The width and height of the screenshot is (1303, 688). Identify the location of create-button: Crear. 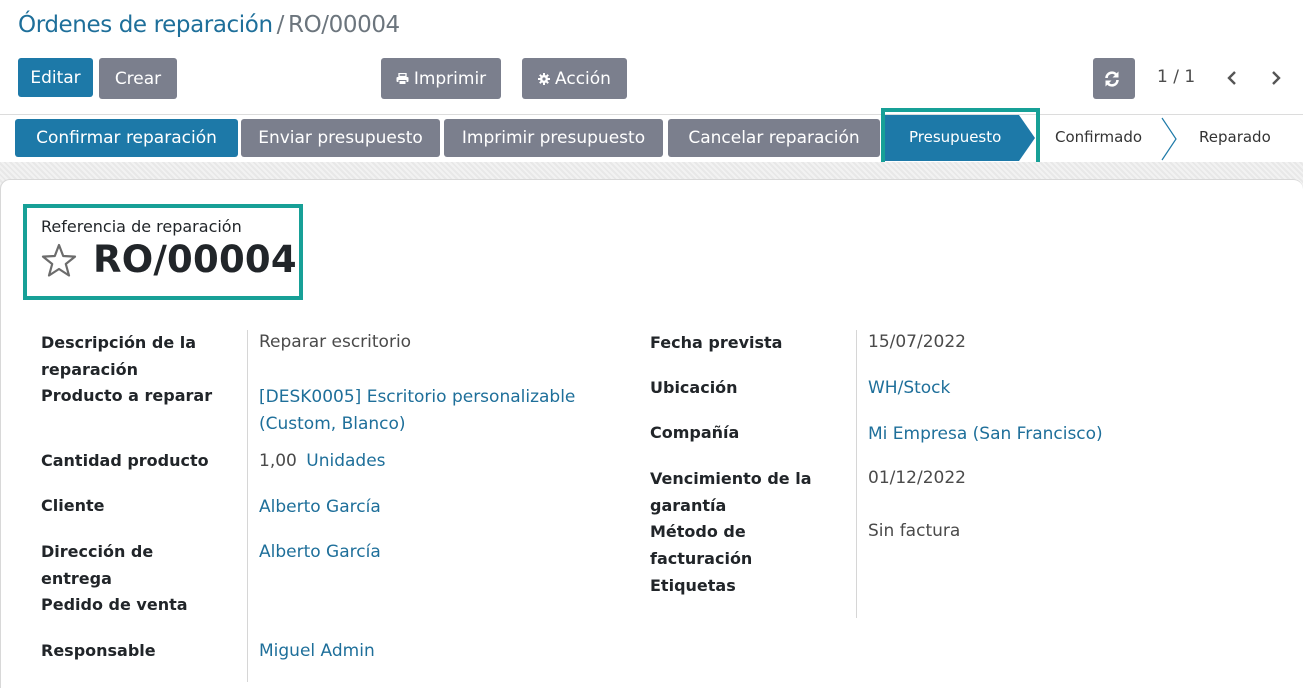
(138, 78).